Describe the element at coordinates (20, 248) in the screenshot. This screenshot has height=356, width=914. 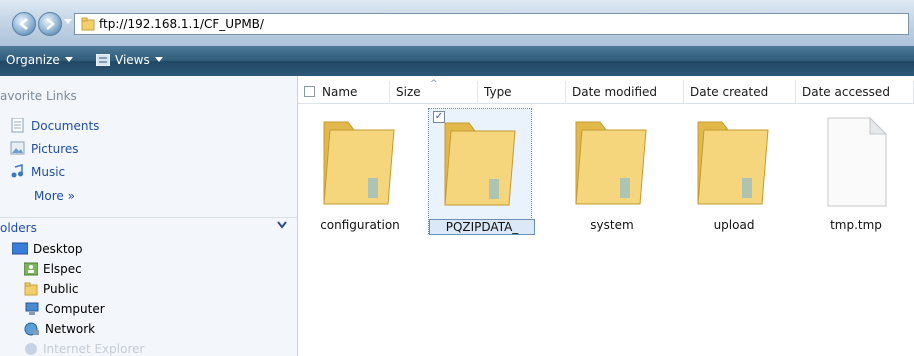
I see `desktop-icon` at that location.